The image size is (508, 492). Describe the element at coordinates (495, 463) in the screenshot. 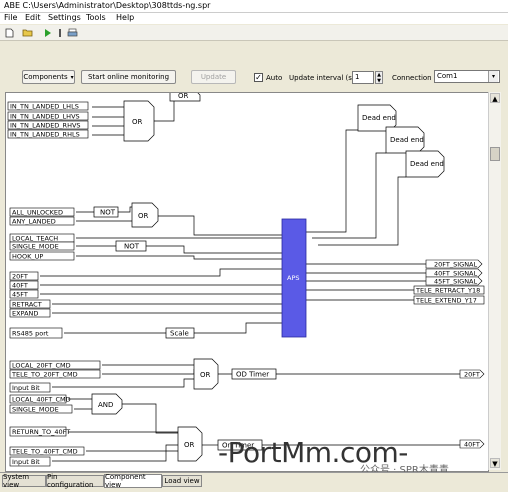

I see `scroll-down-icon: ▼` at that location.